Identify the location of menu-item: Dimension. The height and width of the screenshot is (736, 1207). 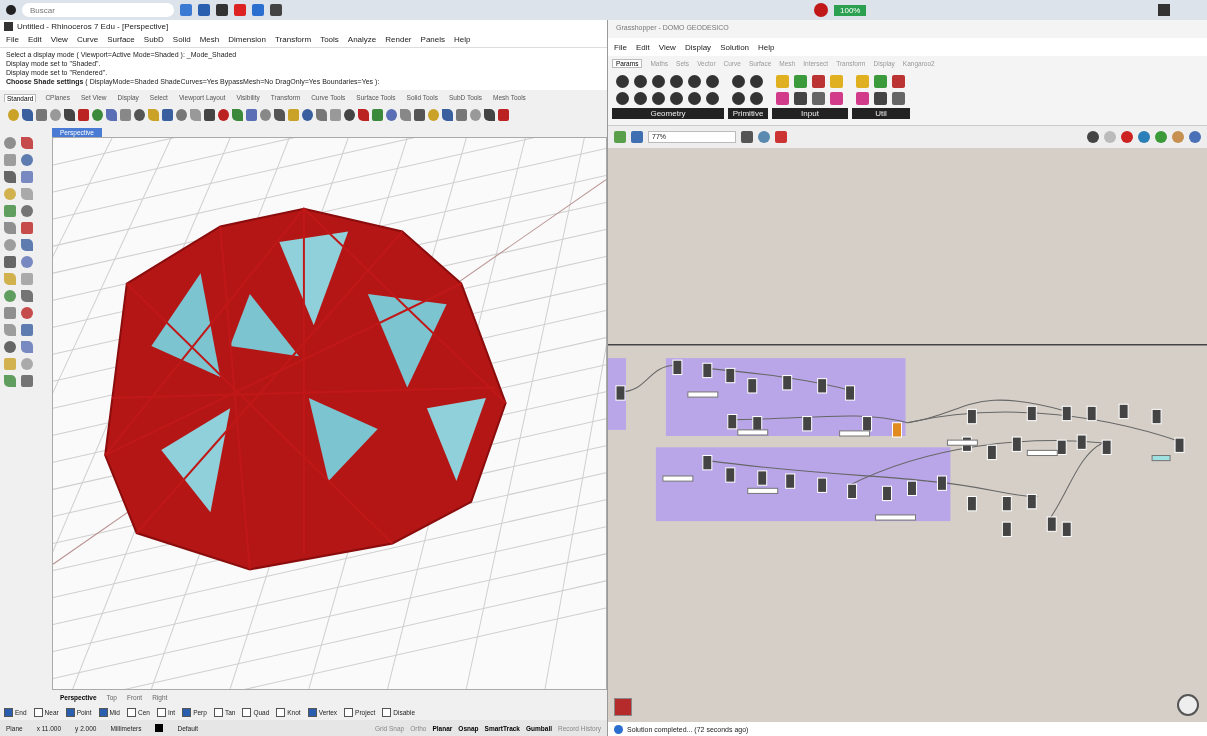
(247, 39).